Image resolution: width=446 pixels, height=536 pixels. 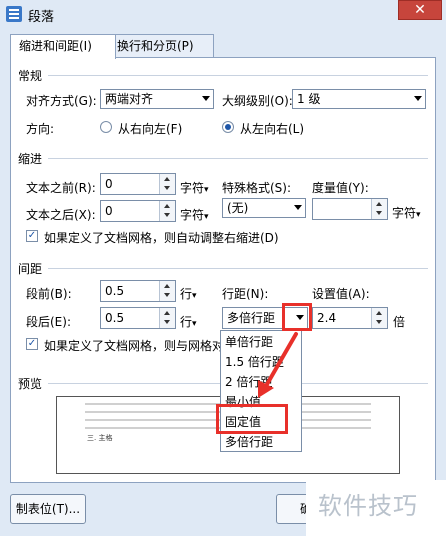 What do you see at coordinates (30, 159) in the screenshot?
I see `indent-section-label: 缩进` at bounding box center [30, 159].